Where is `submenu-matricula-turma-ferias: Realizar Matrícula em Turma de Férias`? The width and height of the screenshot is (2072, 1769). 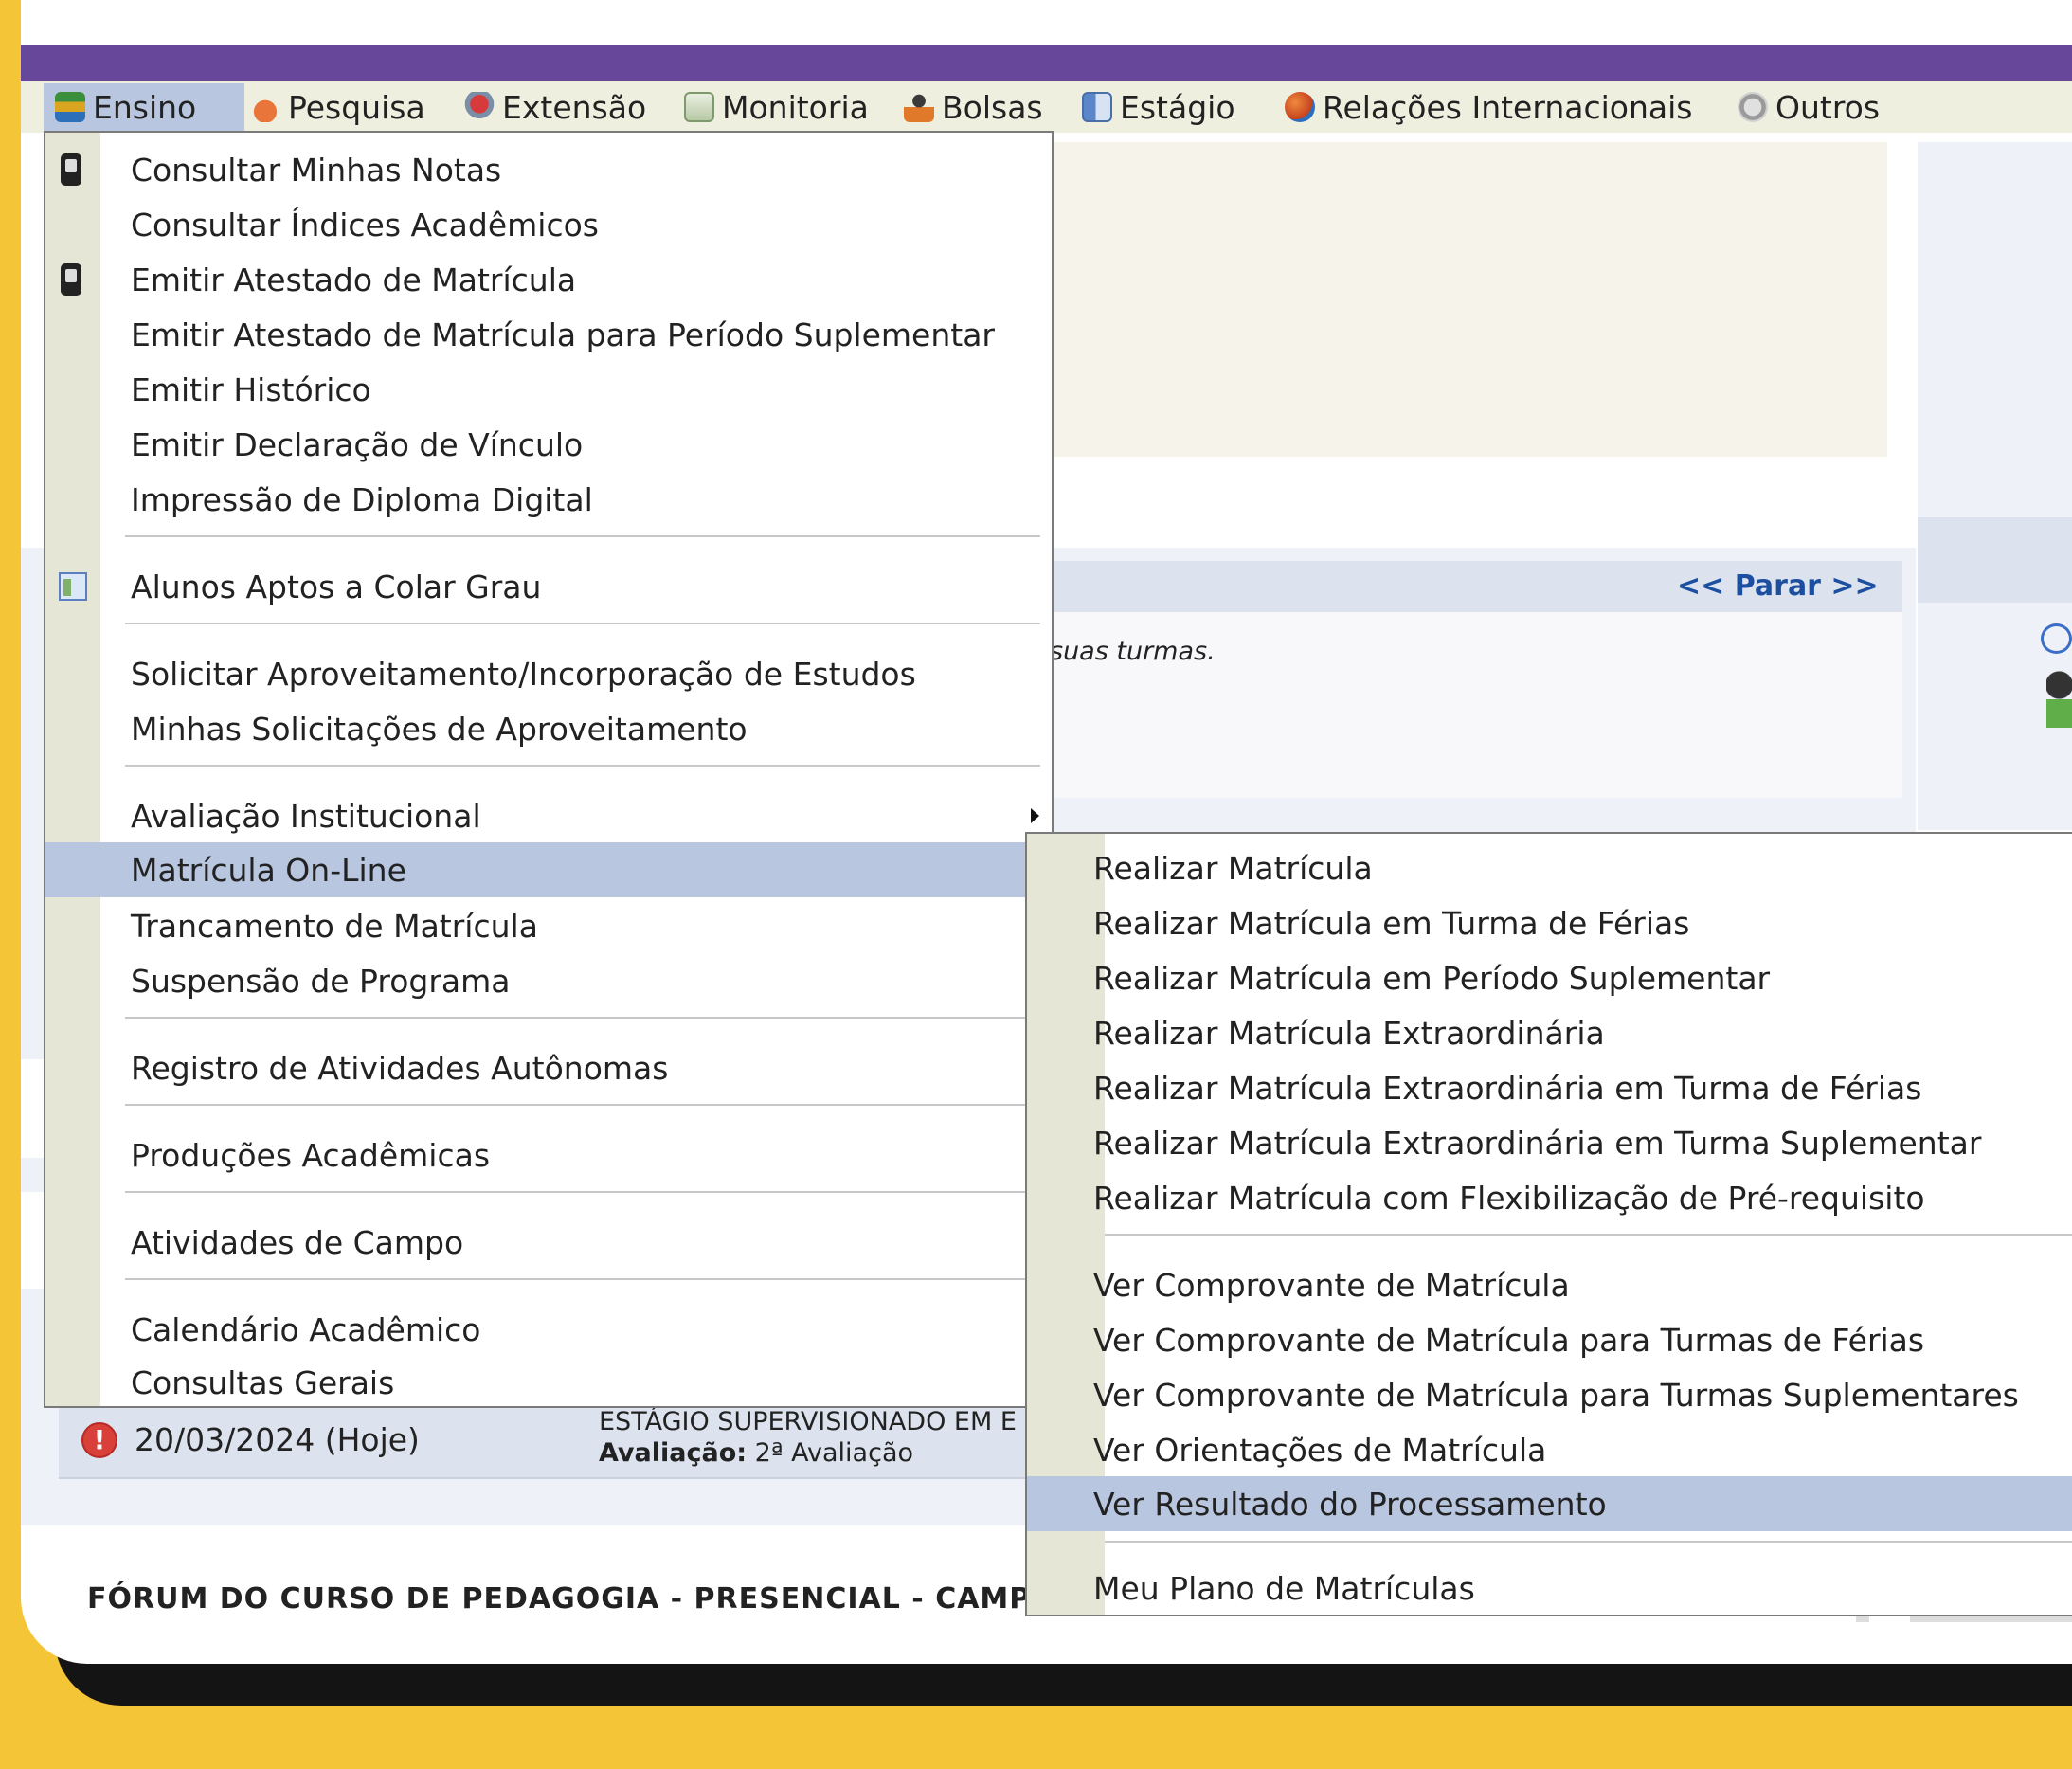 submenu-matricula-turma-ferias: Realizar Matrícula em Turma de Férias is located at coordinates (1549, 923).